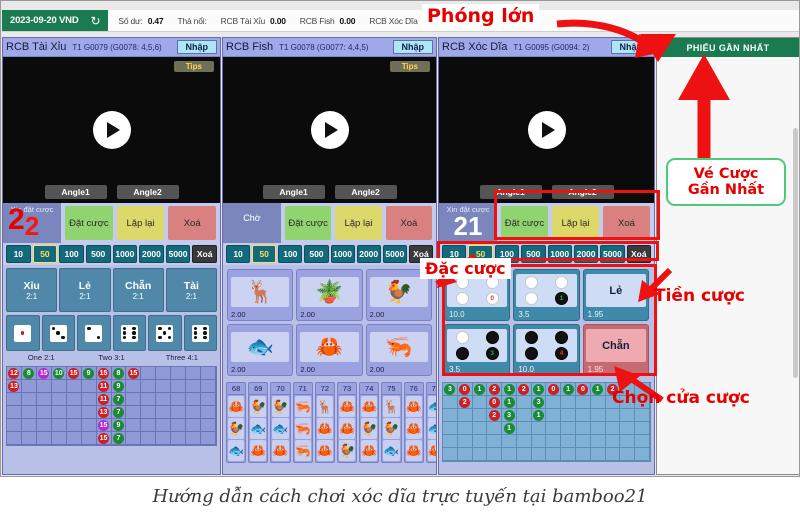  What do you see at coordinates (36, 47) in the screenshot?
I see `panel-title: RCB Tài Xỉu` at bounding box center [36, 47].